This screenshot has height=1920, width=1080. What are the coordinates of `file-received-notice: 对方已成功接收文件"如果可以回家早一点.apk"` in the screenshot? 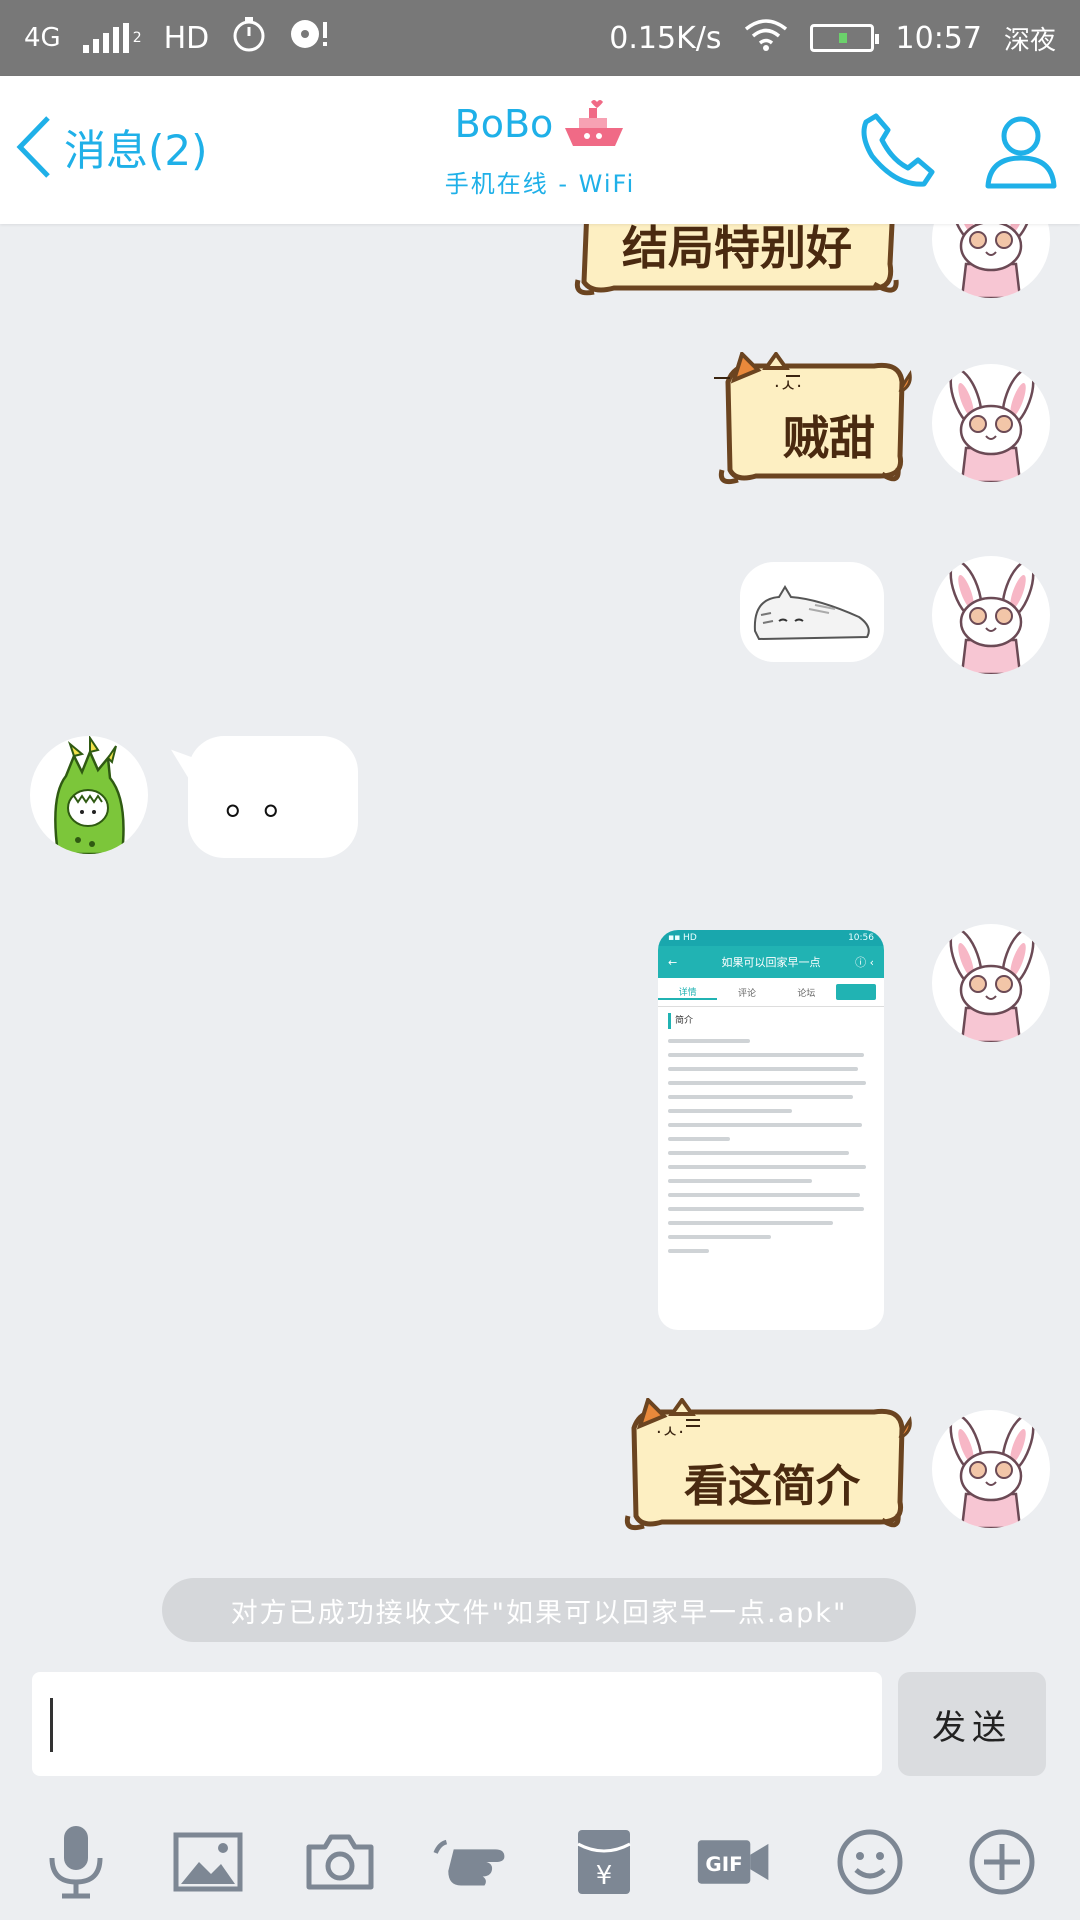 It's located at (539, 1610).